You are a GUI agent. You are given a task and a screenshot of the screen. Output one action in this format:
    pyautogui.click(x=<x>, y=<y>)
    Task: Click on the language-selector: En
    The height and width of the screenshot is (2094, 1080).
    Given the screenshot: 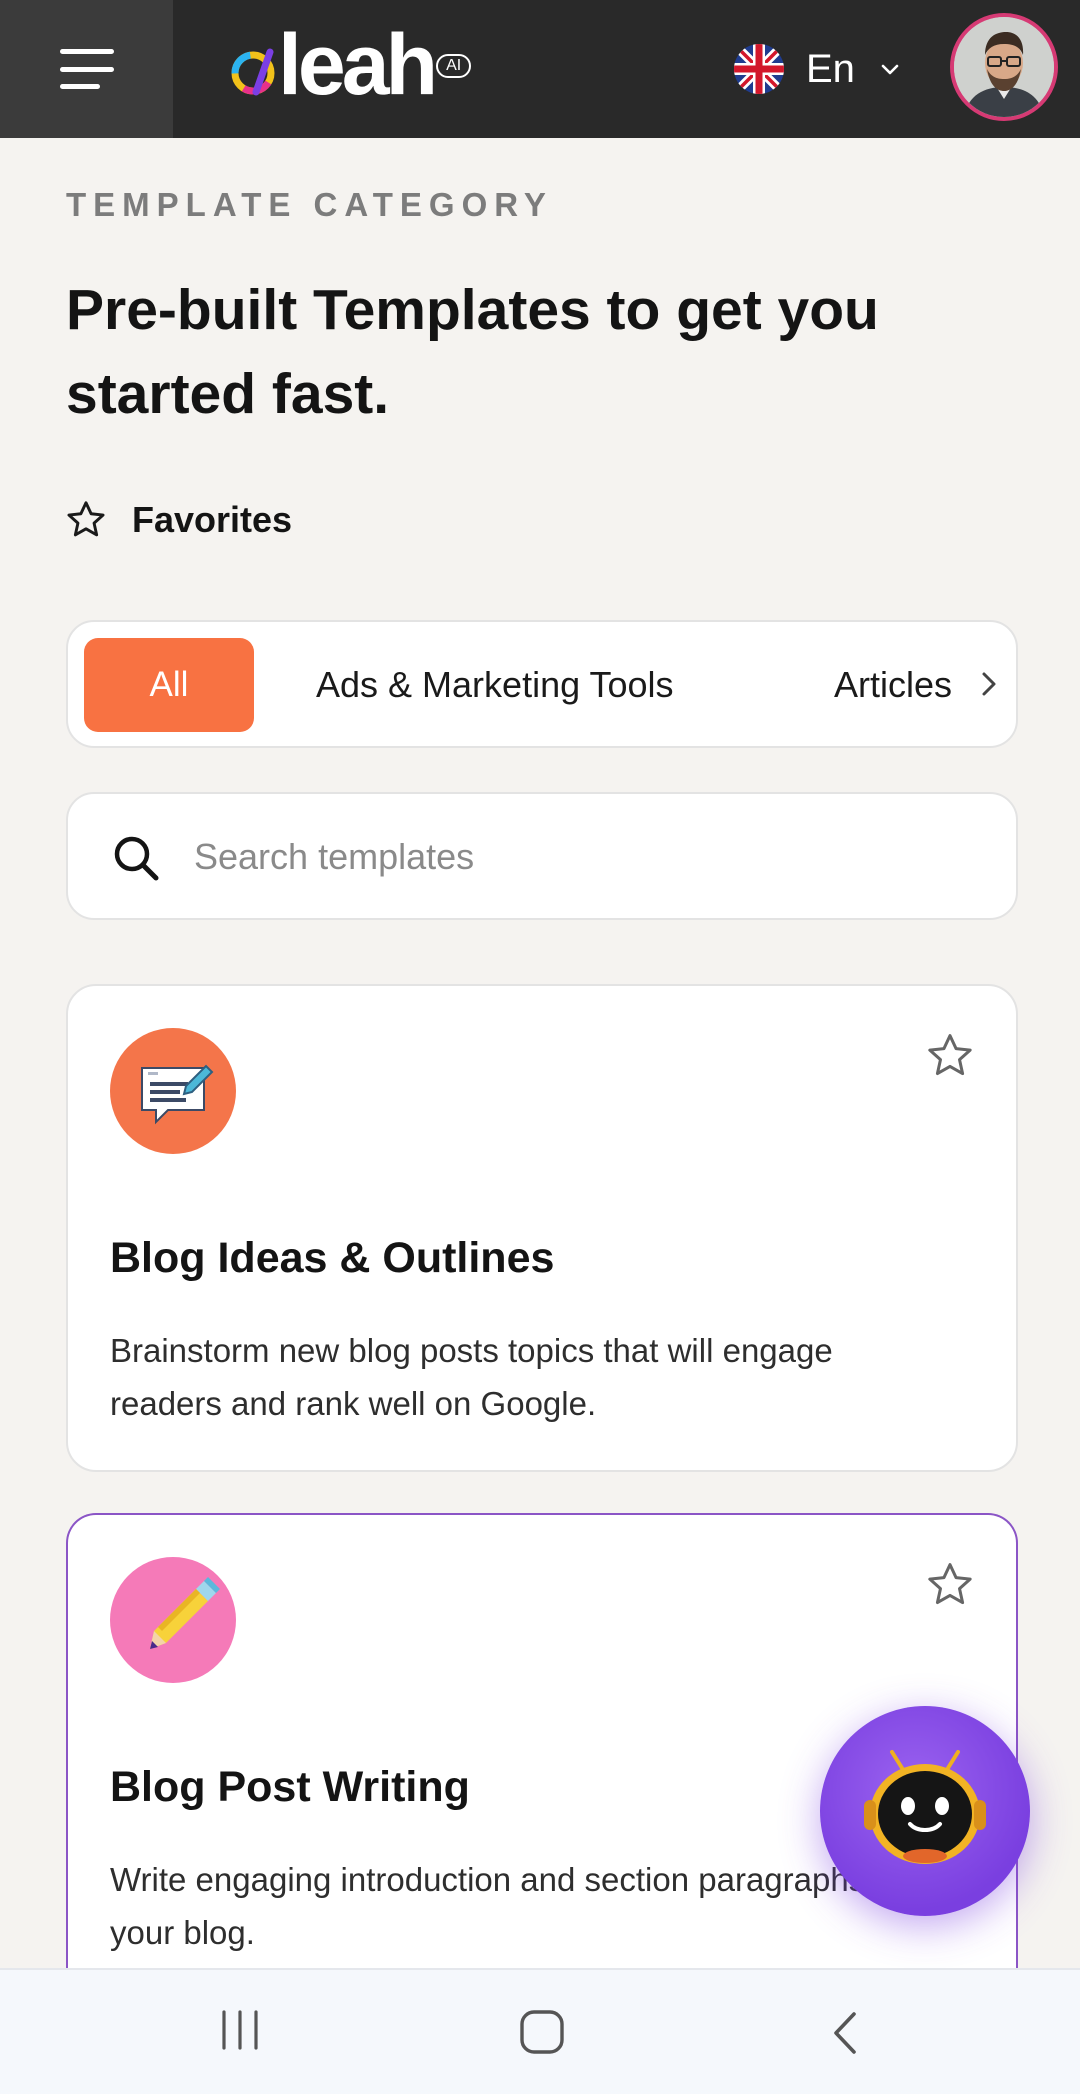 What is the action you would take?
    pyautogui.click(x=817, y=69)
    